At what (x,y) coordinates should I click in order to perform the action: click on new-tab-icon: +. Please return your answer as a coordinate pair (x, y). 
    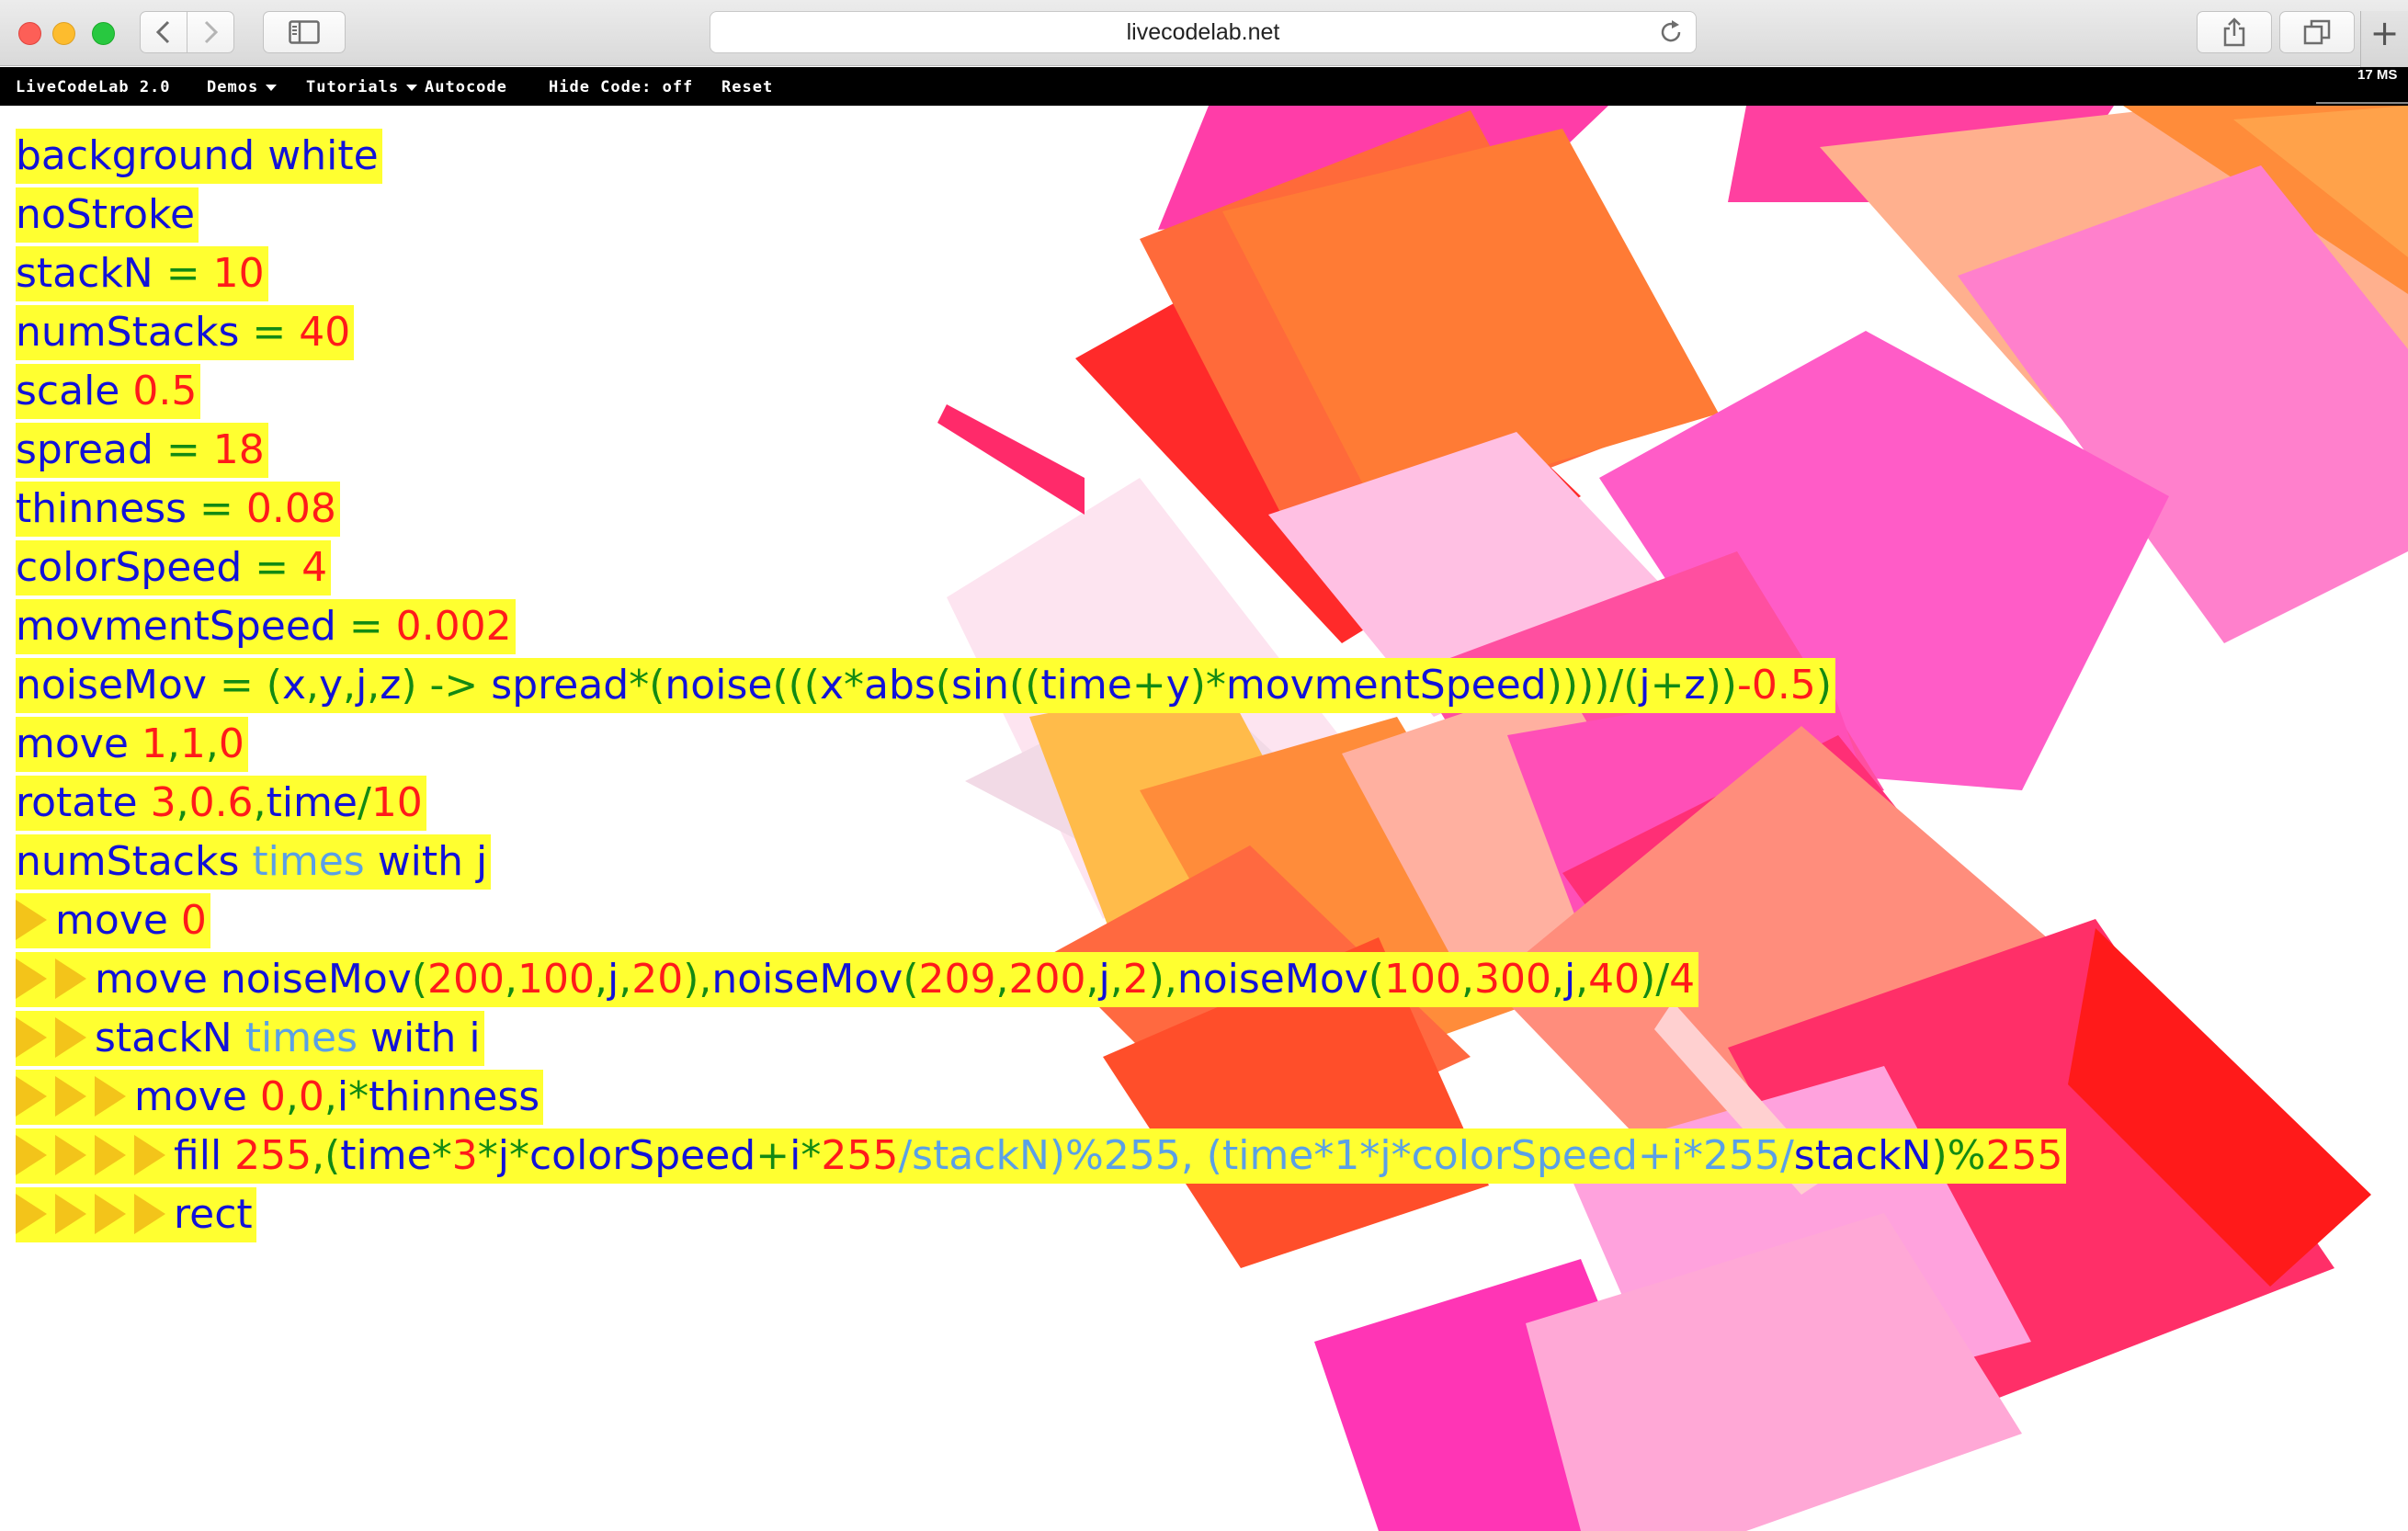
    Looking at the image, I should click on (2384, 33).